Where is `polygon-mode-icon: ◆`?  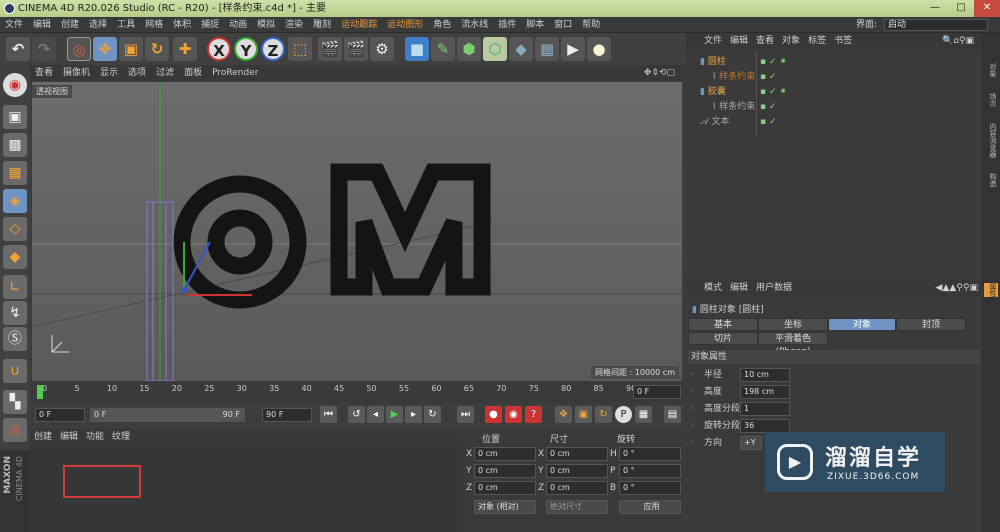
polygon-mode-icon: ◆ is located at coordinates (15, 257).